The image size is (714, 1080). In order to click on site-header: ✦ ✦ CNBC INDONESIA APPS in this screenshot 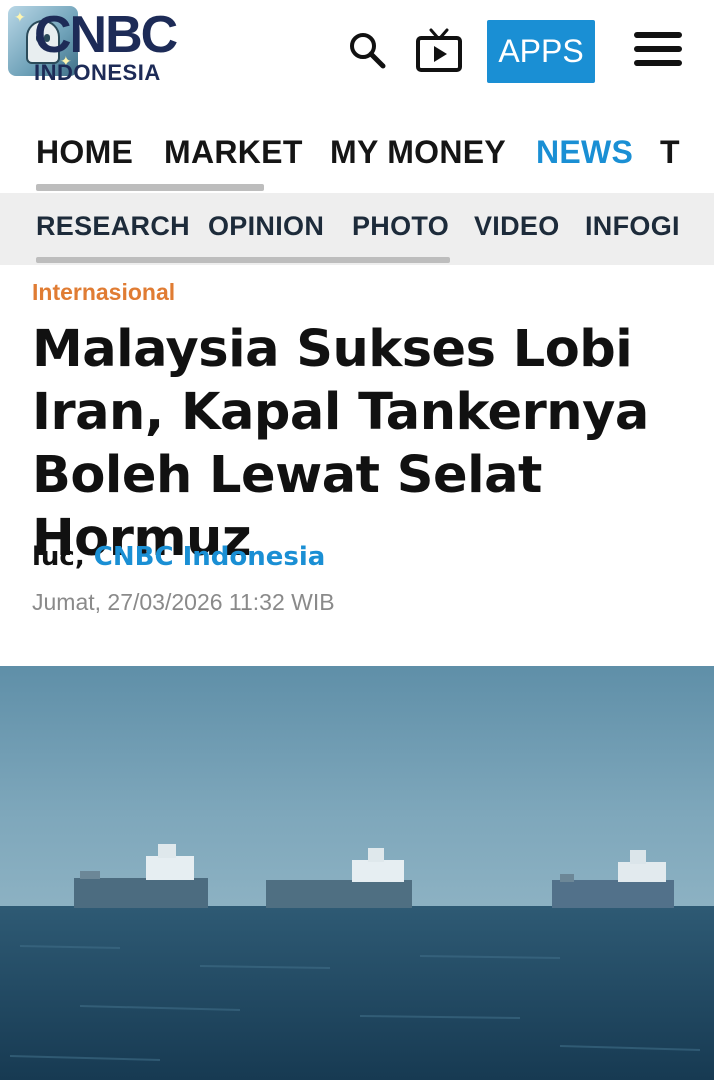, I will do `click(357, 50)`.